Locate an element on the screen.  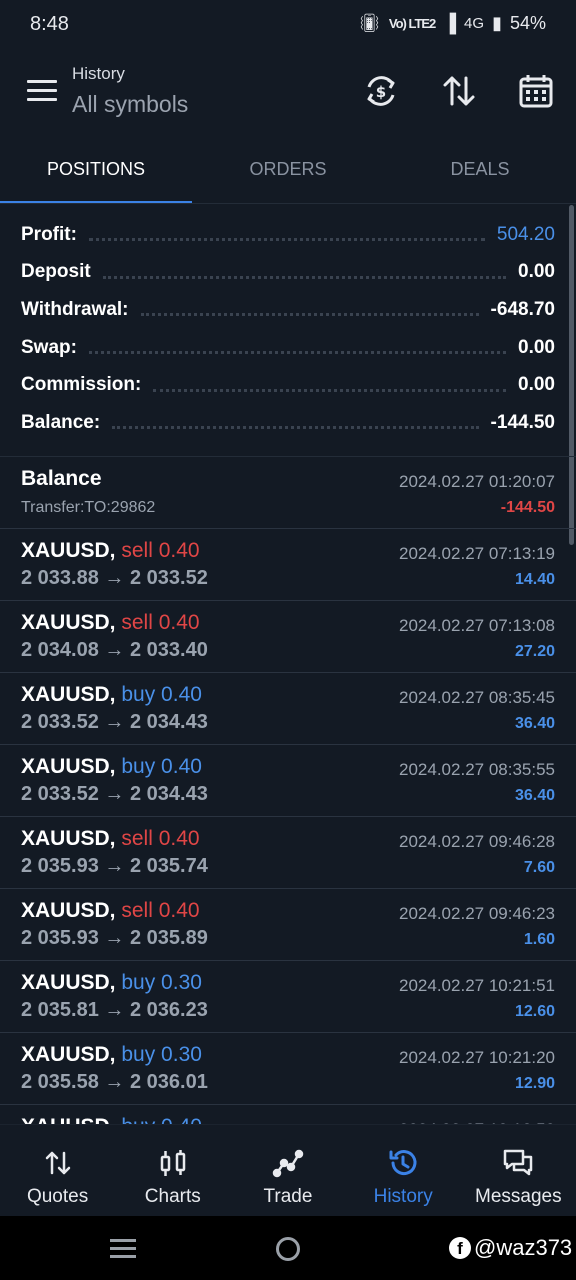
summary-label: Commission: is located at coordinates (81, 385).